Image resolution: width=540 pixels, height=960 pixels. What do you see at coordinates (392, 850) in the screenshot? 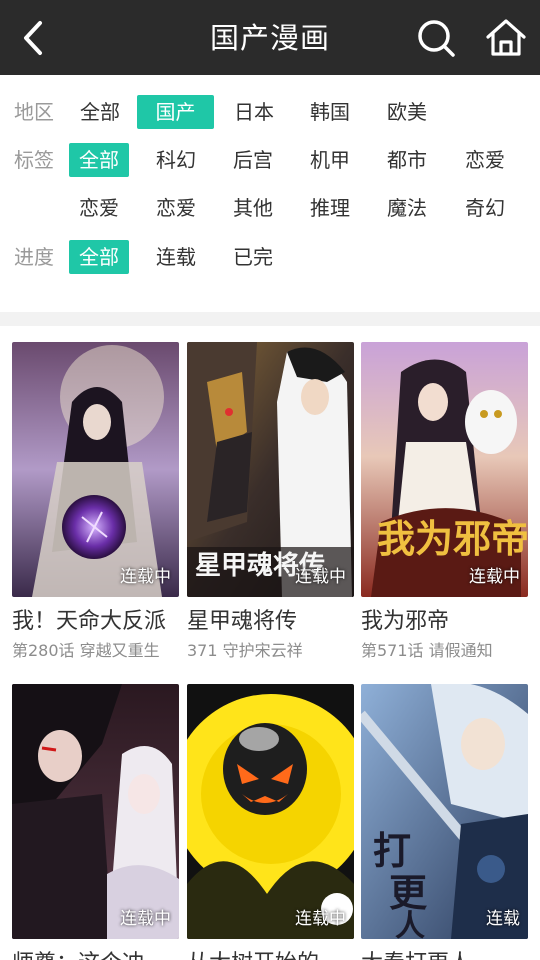
I see `svg-text: 打` at bounding box center [392, 850].